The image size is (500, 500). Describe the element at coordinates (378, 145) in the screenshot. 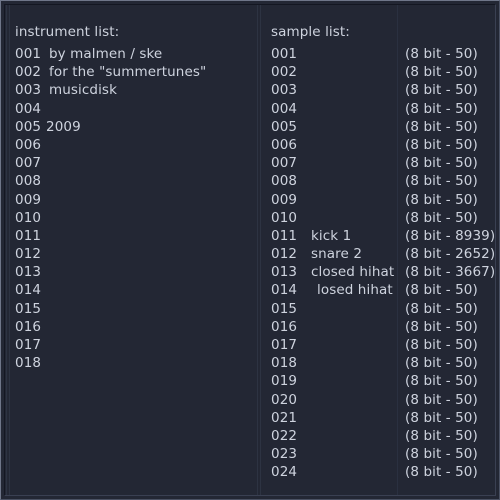

I see `sample-row: 006 (8 bit - 50)` at that location.